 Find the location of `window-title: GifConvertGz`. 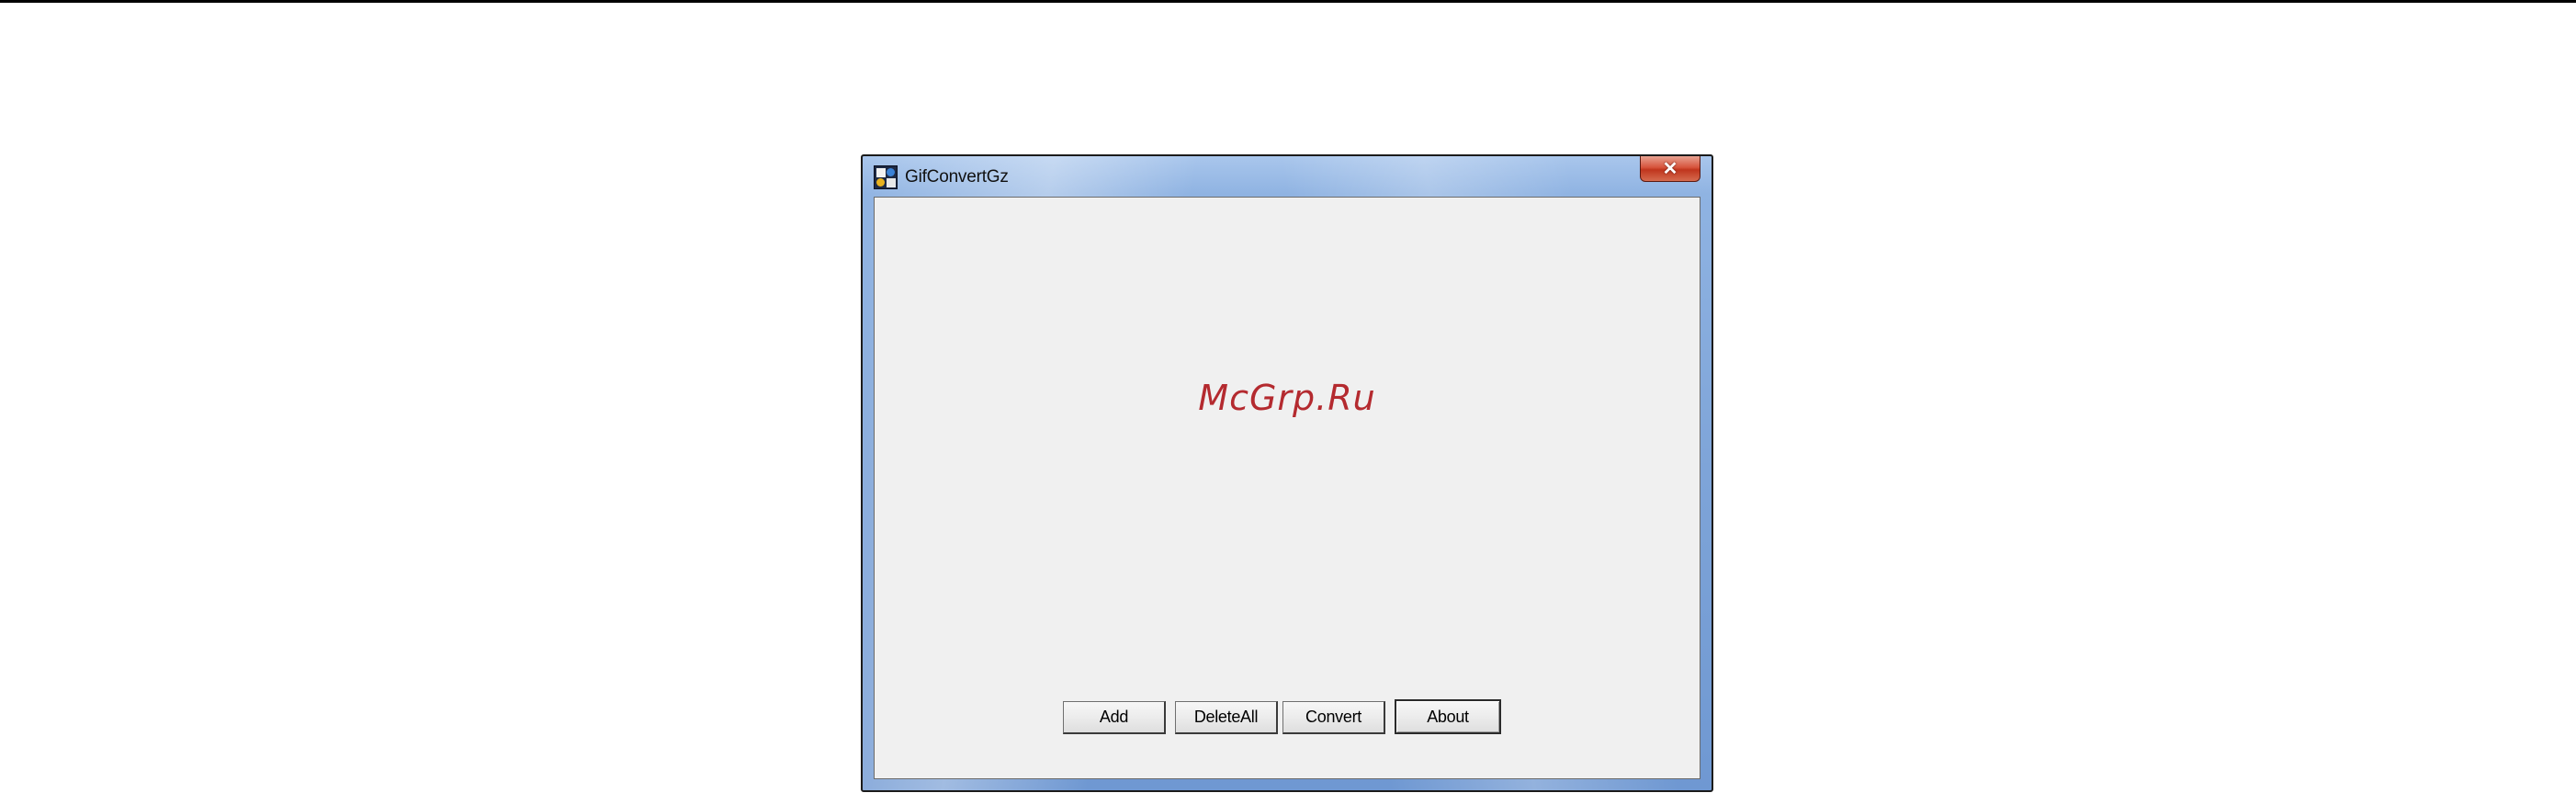

window-title: GifConvertGz is located at coordinates (957, 177).